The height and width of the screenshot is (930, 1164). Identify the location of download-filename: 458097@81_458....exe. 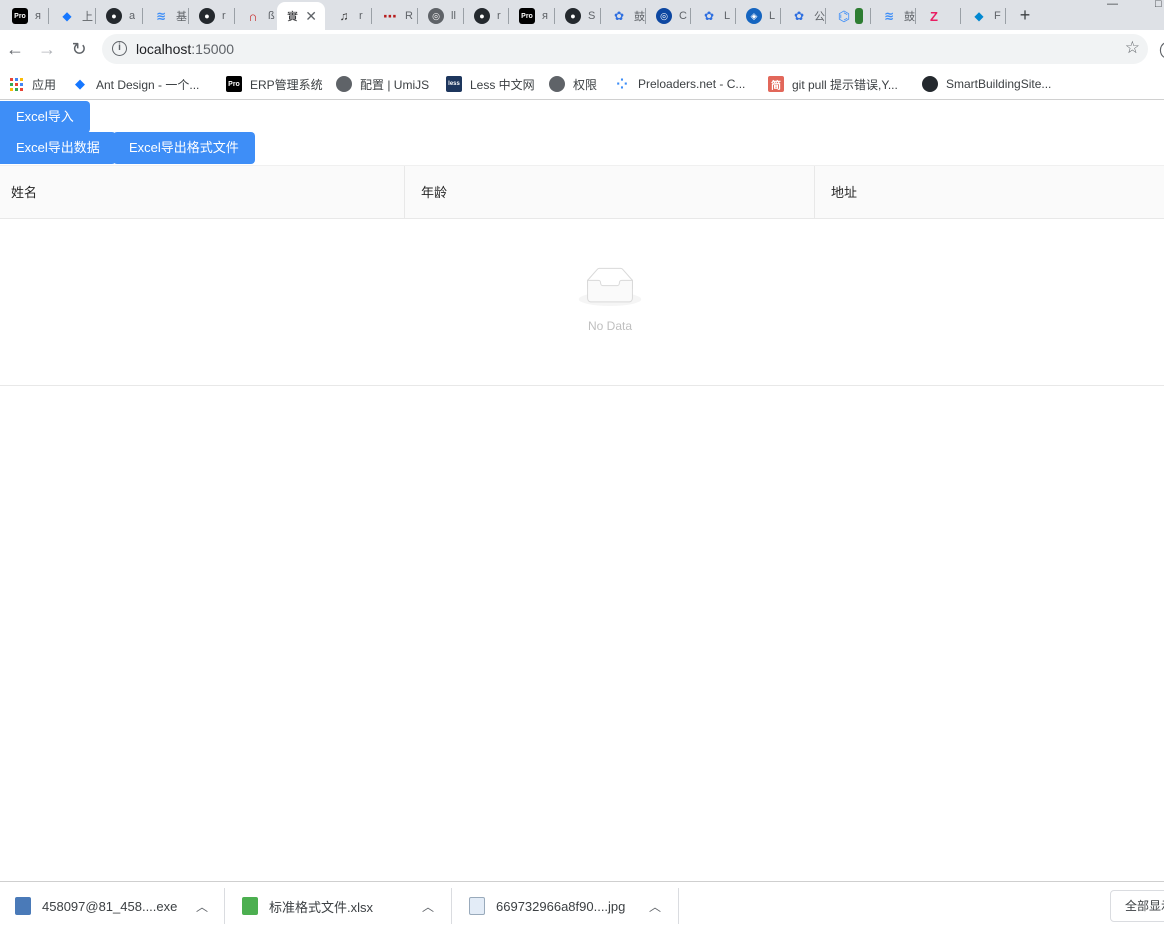
(110, 906).